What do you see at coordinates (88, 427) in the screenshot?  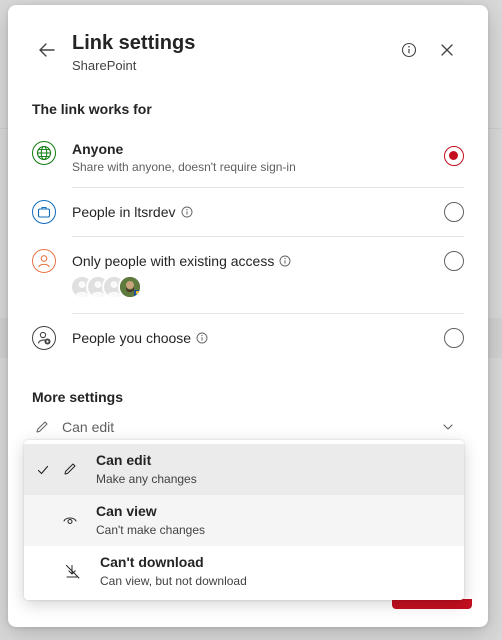 I see `permission-value: Can edit` at bounding box center [88, 427].